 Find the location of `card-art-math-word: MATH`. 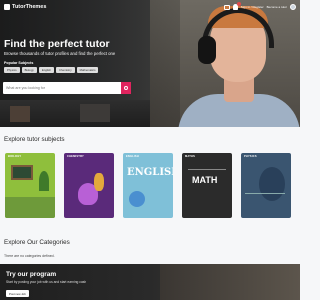

card-art-math-word: MATH is located at coordinates (205, 180).